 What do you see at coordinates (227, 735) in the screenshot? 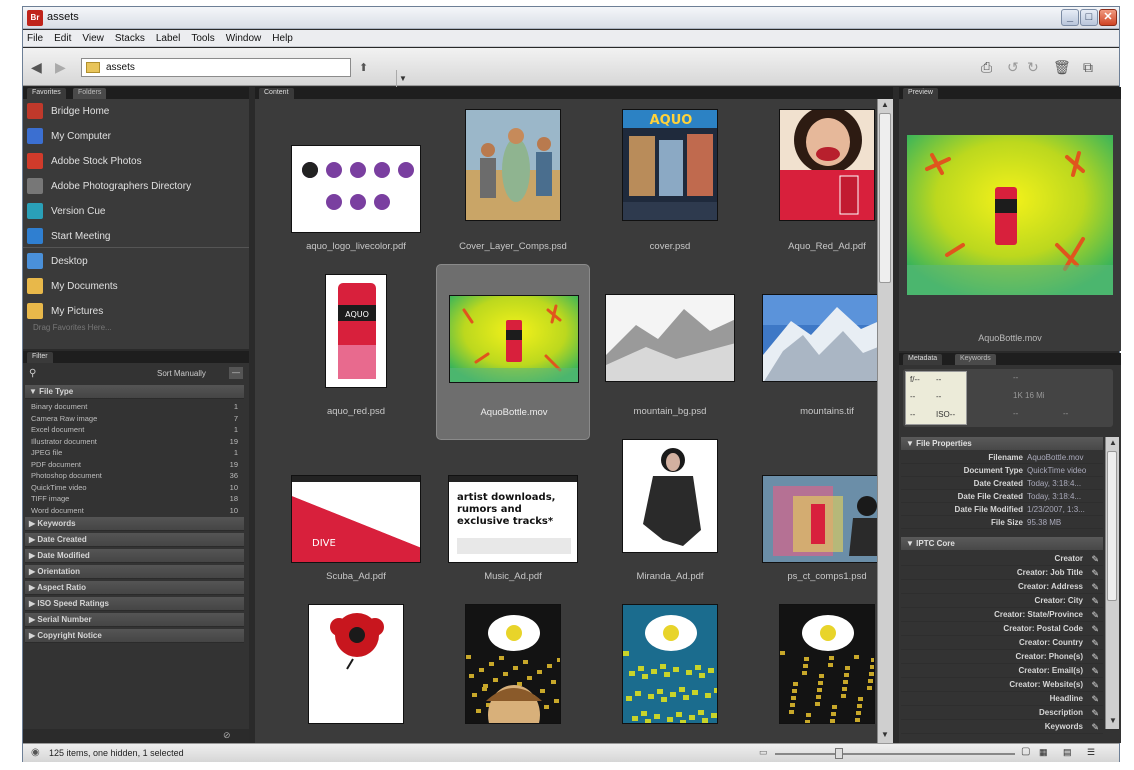
I see `filter-clear-icon: ⊘` at bounding box center [227, 735].